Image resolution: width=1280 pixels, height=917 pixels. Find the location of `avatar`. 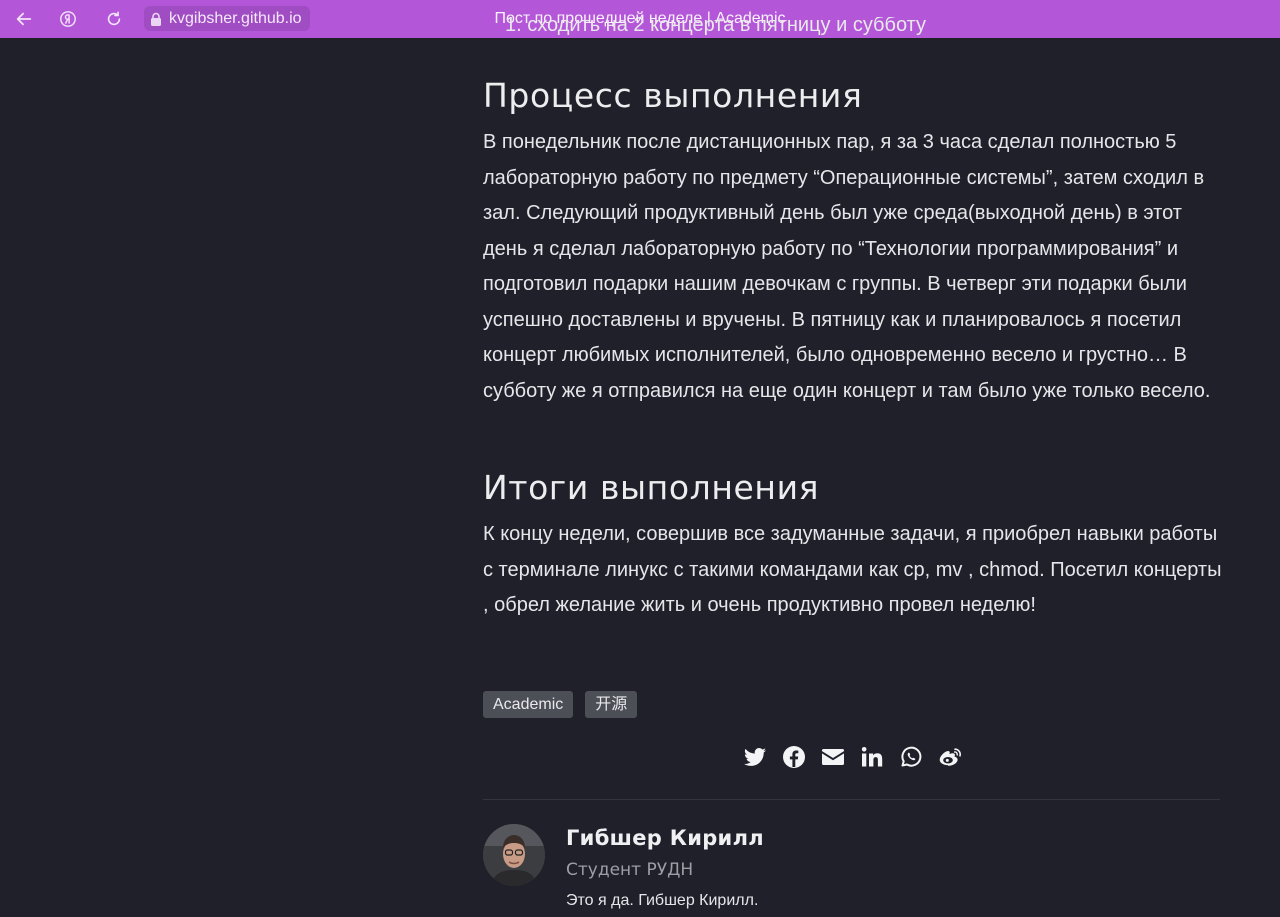

avatar is located at coordinates (514, 855).